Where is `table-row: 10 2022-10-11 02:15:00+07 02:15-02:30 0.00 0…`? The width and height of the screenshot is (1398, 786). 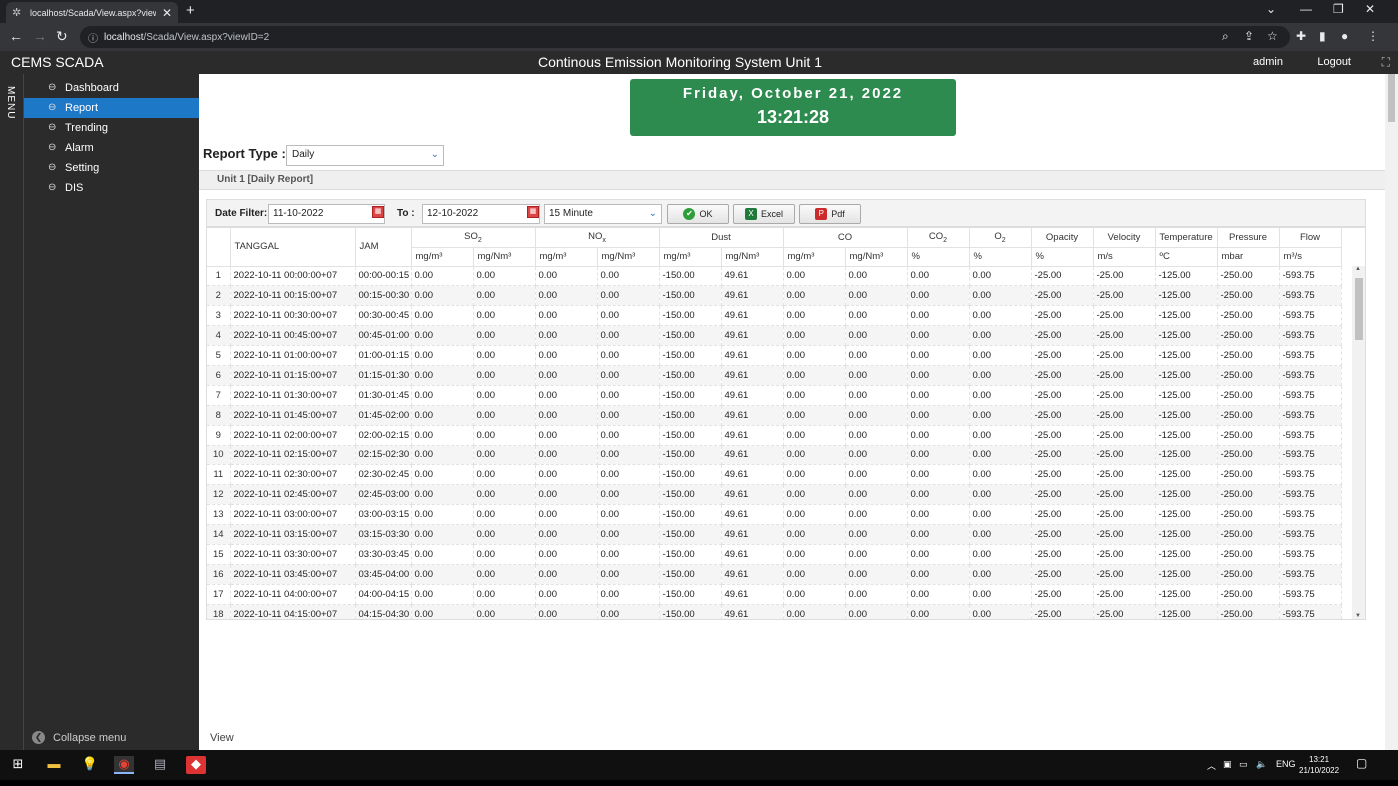
table-row: 10 2022-10-11 02:15:00+07 02:15-02:30 0.00 0… is located at coordinates (774, 455).